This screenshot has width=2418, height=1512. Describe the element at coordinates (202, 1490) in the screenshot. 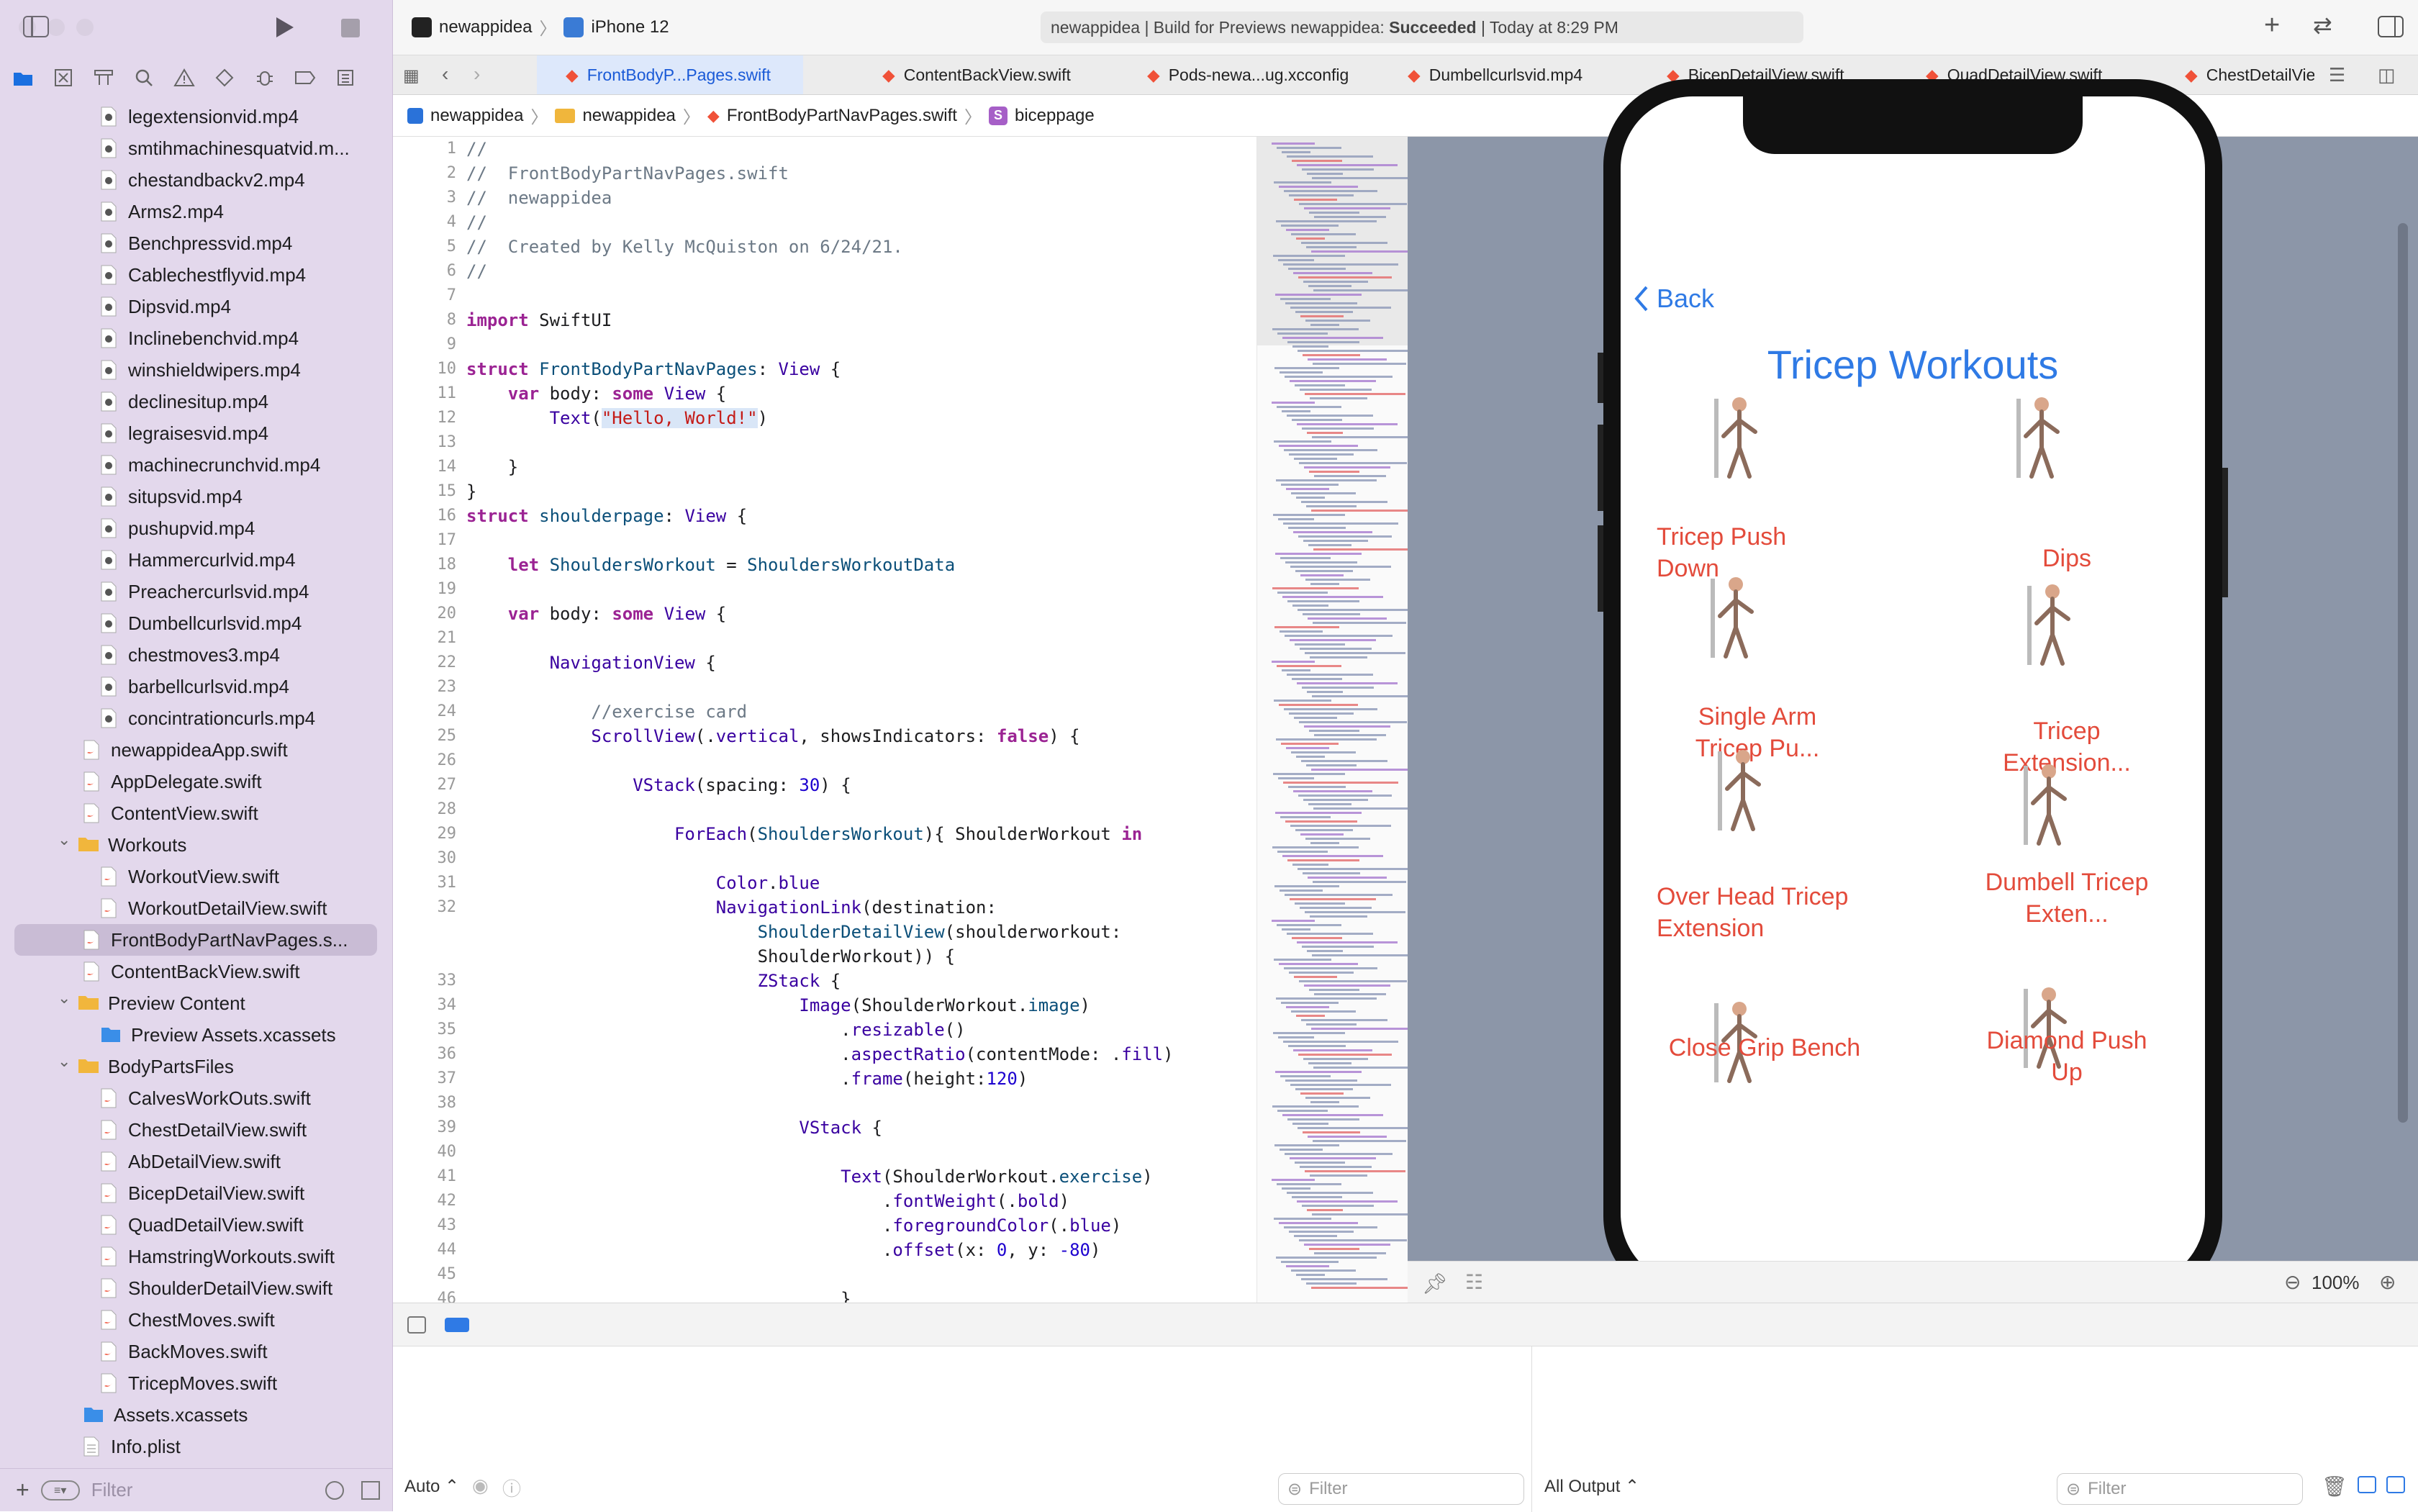

I see `navigator-filter-input: Filter` at that location.